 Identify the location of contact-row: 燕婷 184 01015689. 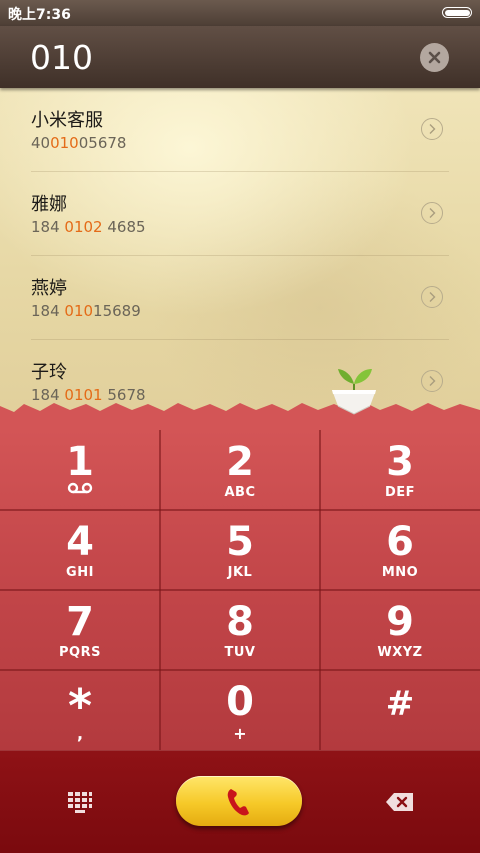
(240, 298).